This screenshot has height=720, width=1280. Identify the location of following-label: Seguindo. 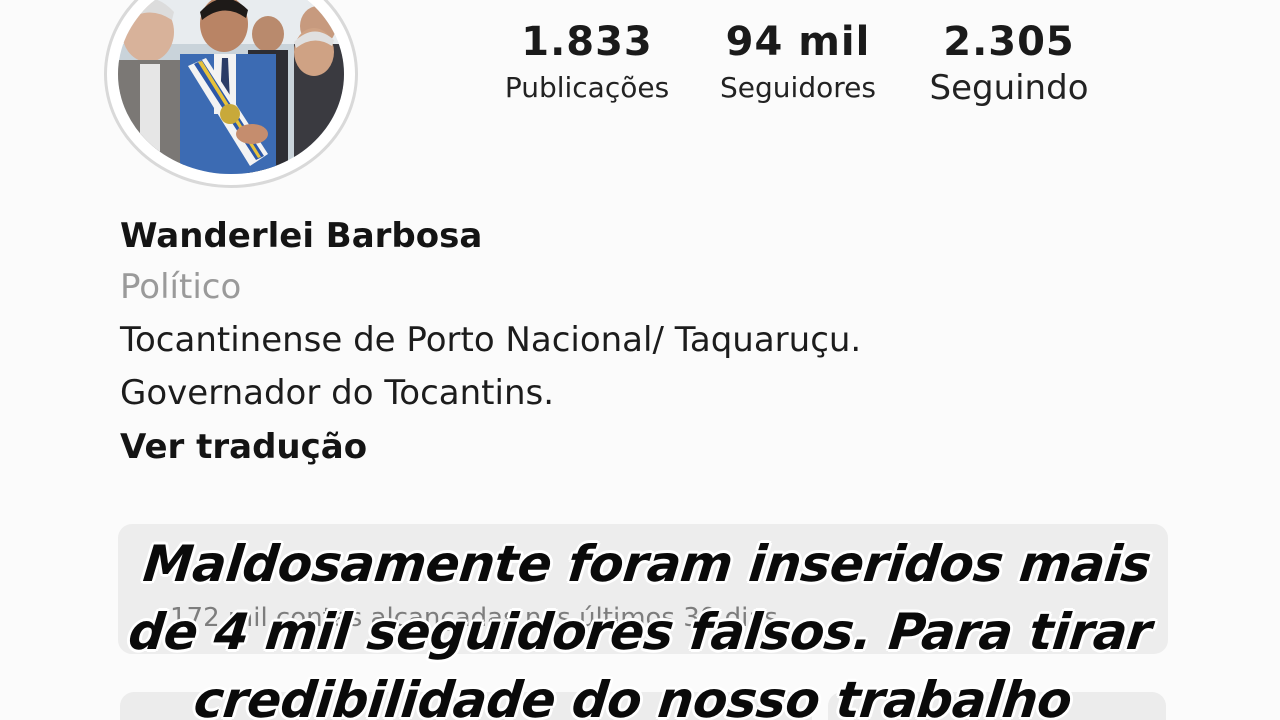
(1009, 88).